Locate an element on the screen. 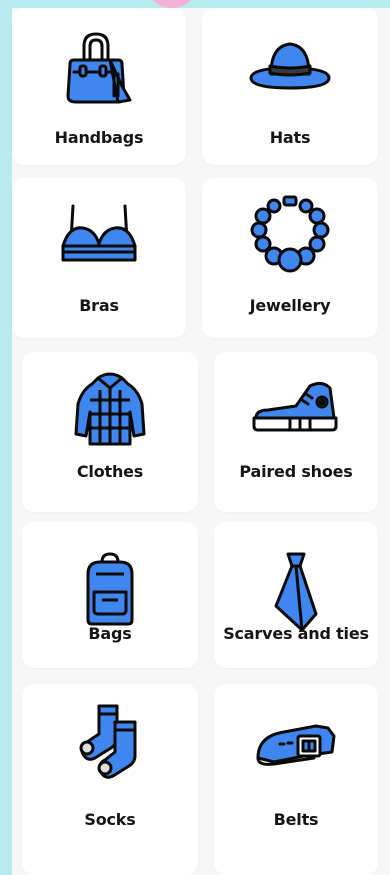  necklace-icon is located at coordinates (290, 234).